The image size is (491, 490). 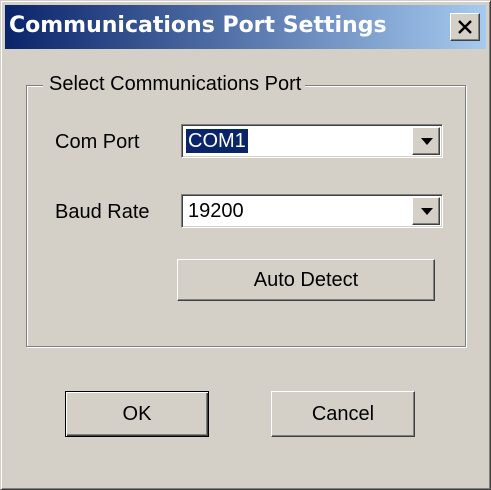 I want to click on close-button, so click(x=465, y=27).